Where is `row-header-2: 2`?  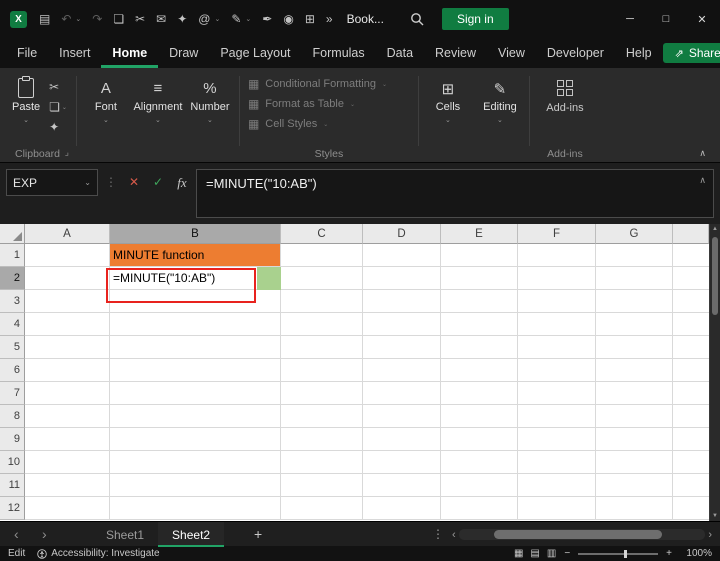 row-header-2: 2 is located at coordinates (12, 278).